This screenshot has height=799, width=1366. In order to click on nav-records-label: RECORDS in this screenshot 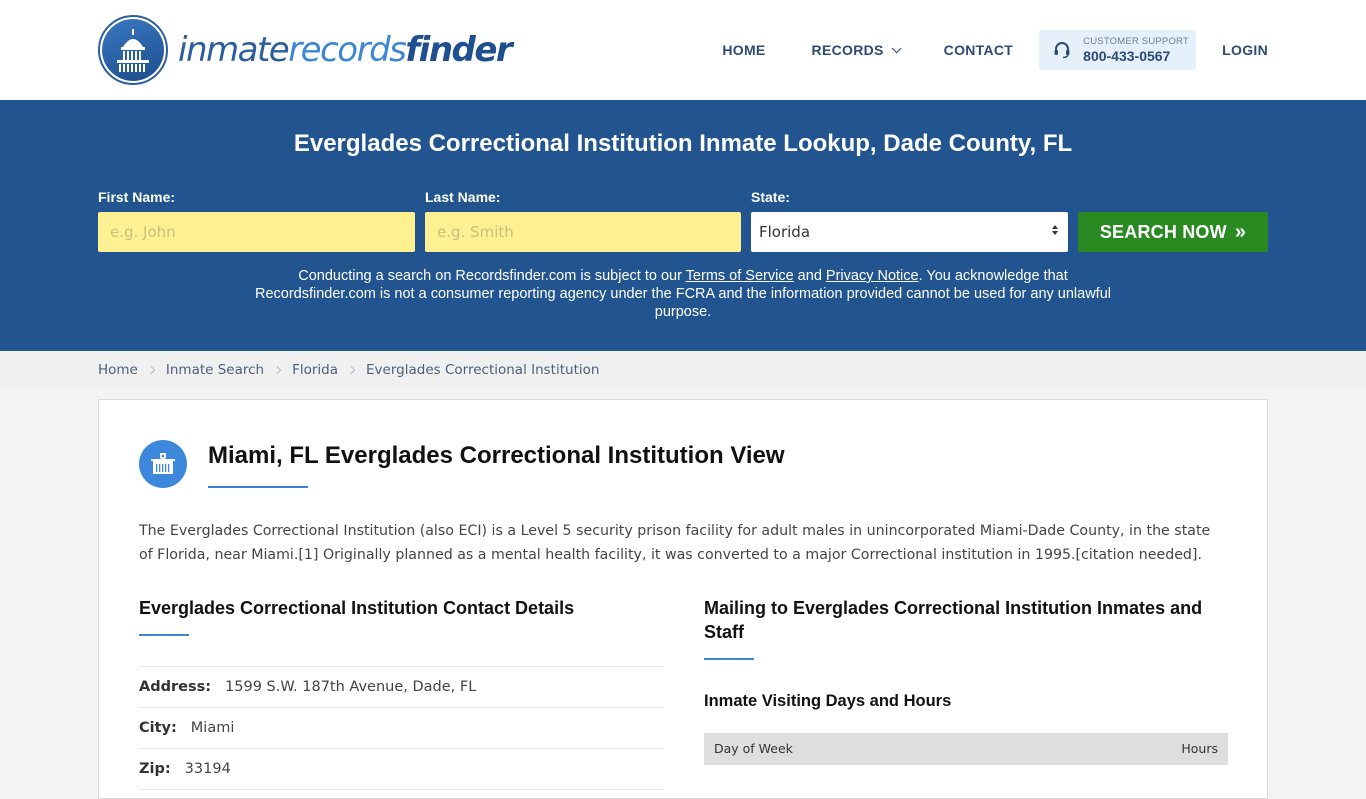, I will do `click(847, 50)`.